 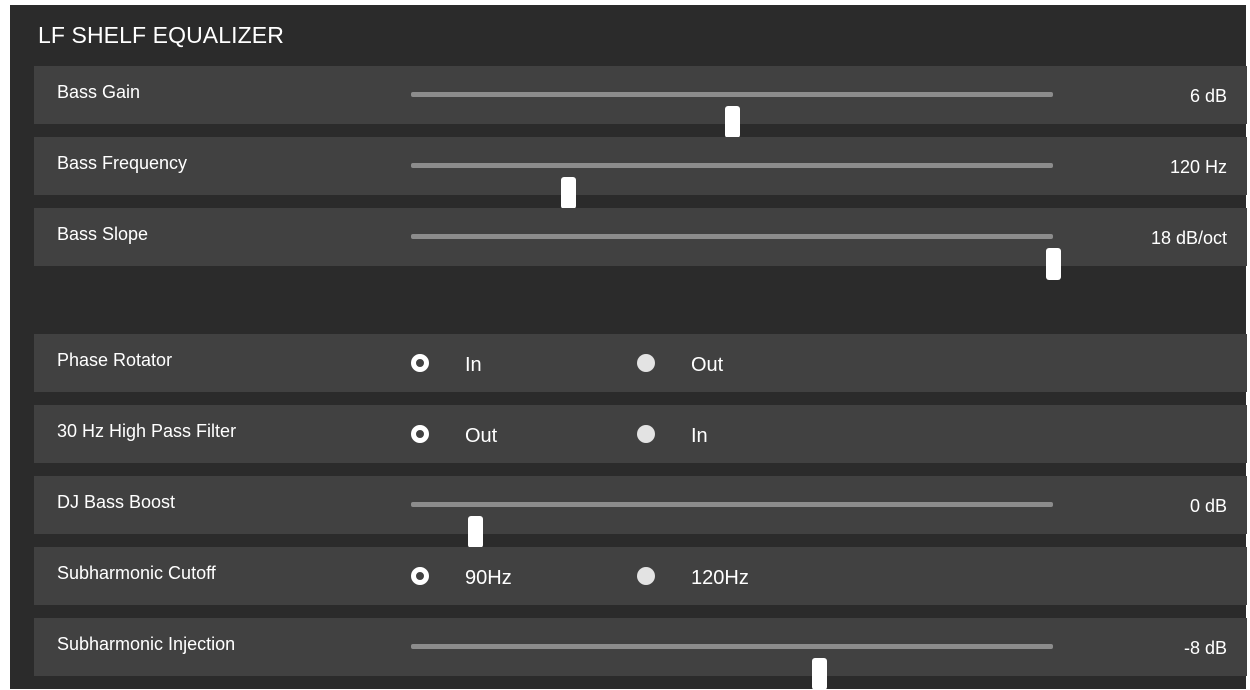 What do you see at coordinates (115, 360) in the screenshot?
I see `phase-rotator-label: Phase Rotator` at bounding box center [115, 360].